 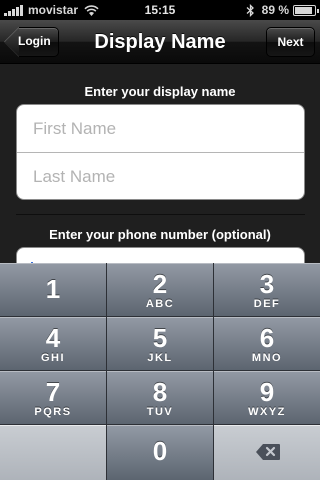 I want to click on delete-backspace-icon, so click(x=268, y=452).